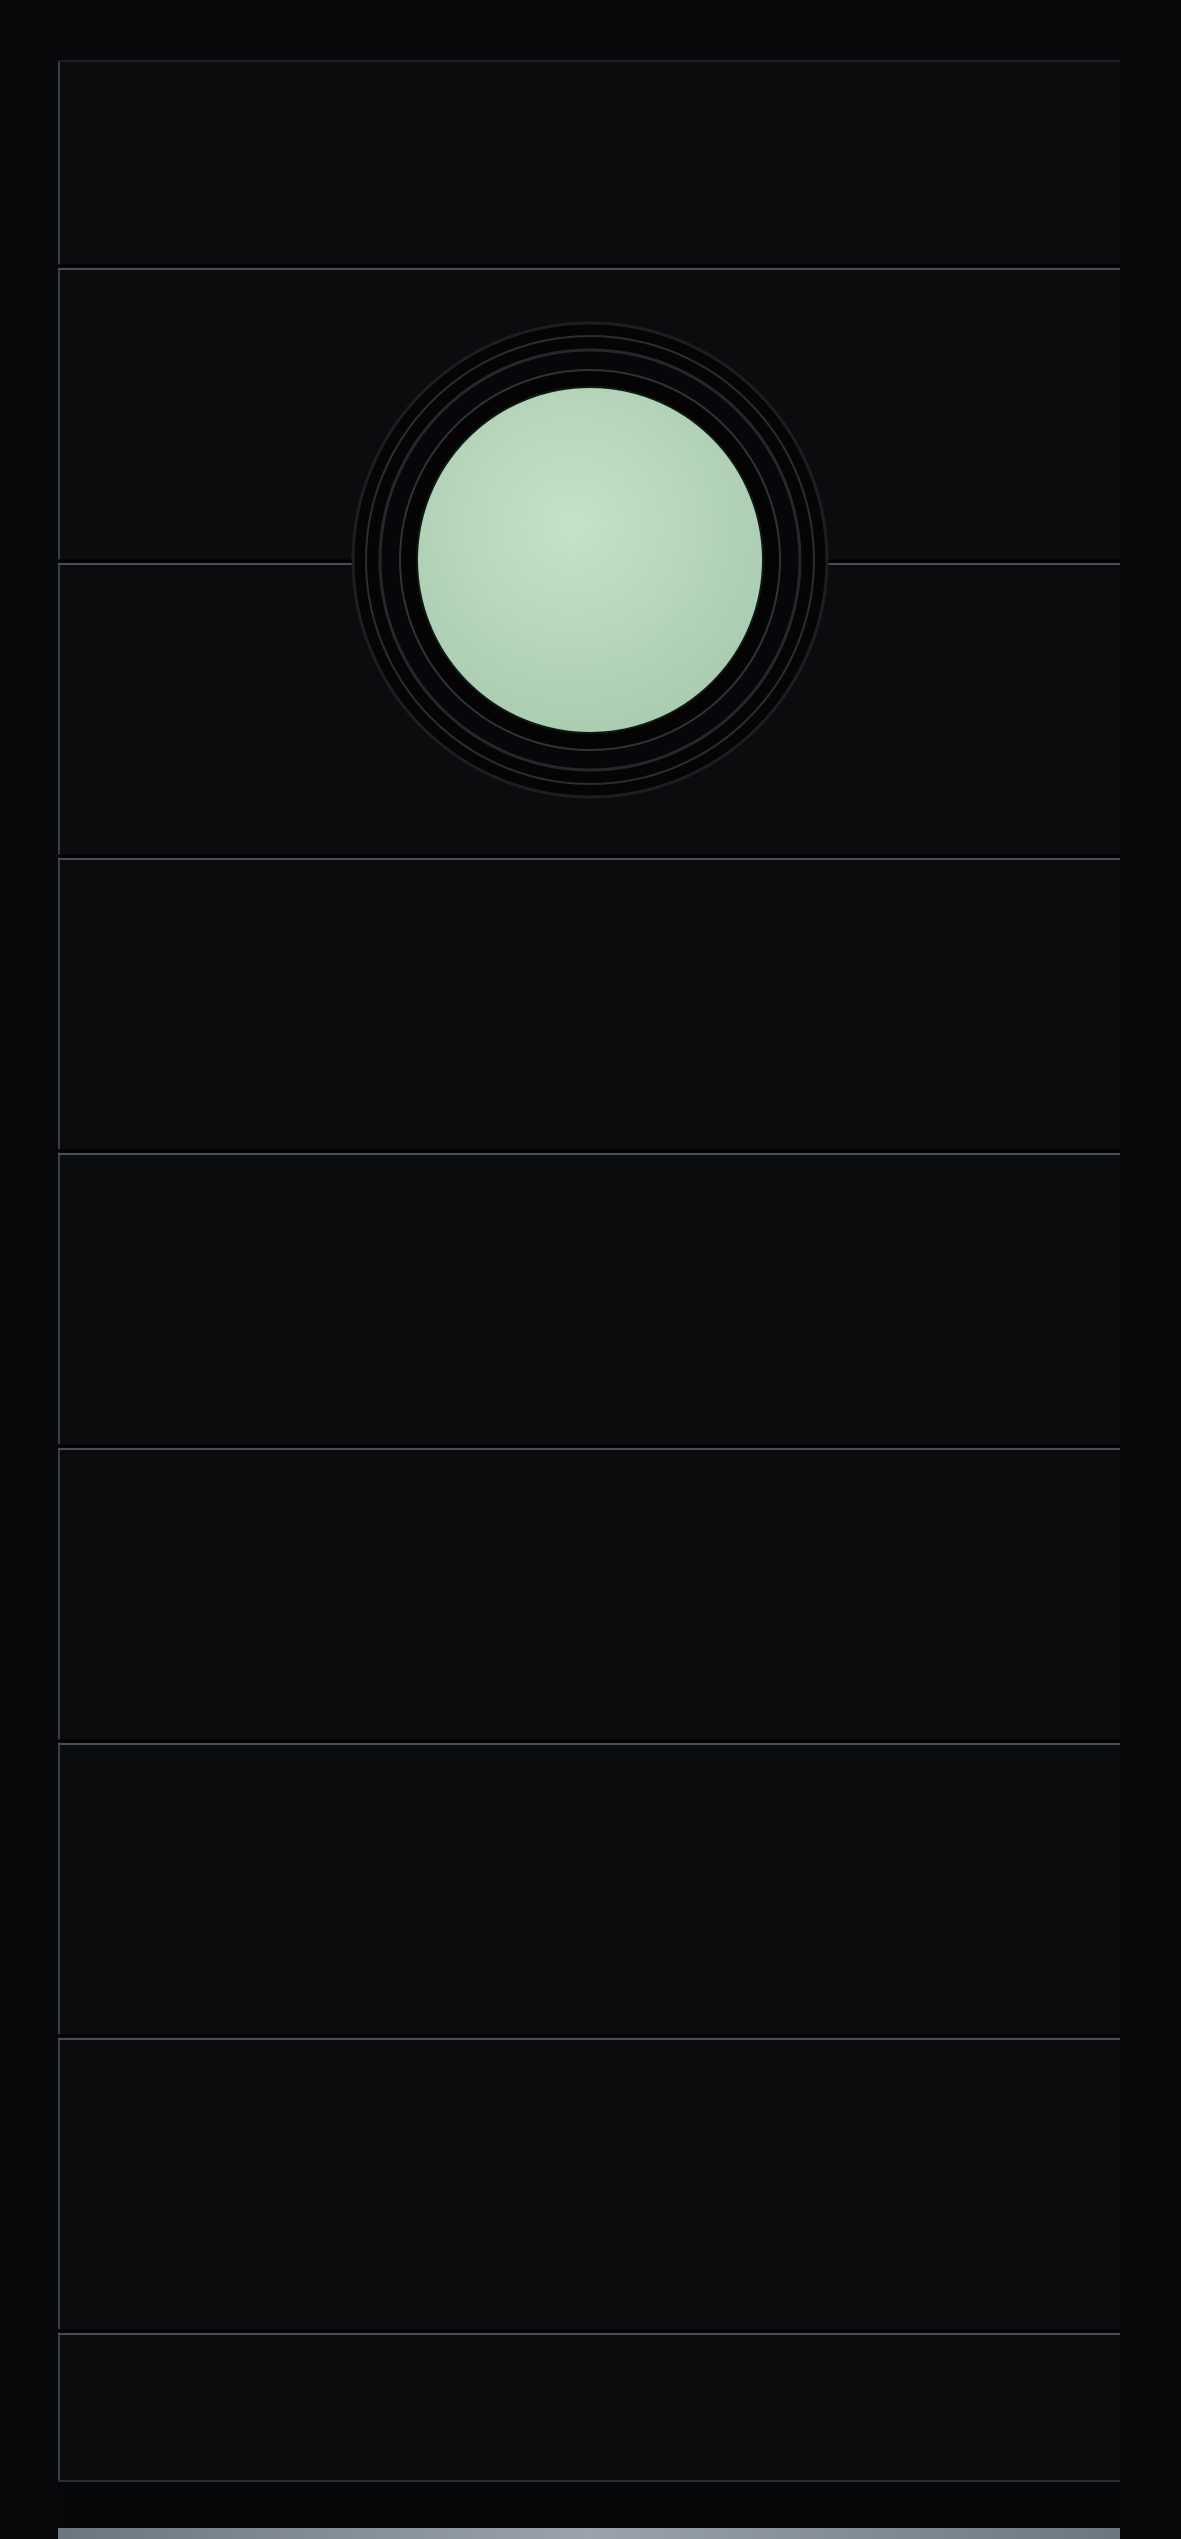 The width and height of the screenshot is (1181, 2539). Describe the element at coordinates (589, 2533) in the screenshot. I see `kick-plate` at that location.